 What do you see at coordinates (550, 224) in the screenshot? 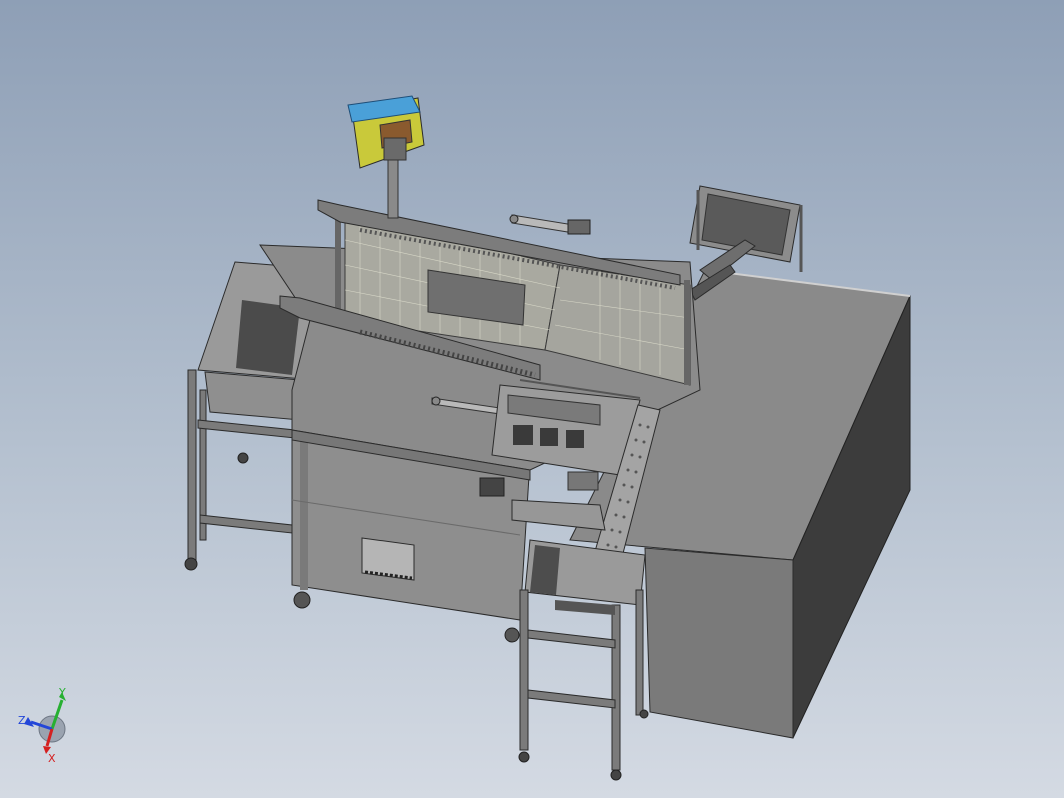
I see `pneumatic-cylinder-top` at bounding box center [550, 224].